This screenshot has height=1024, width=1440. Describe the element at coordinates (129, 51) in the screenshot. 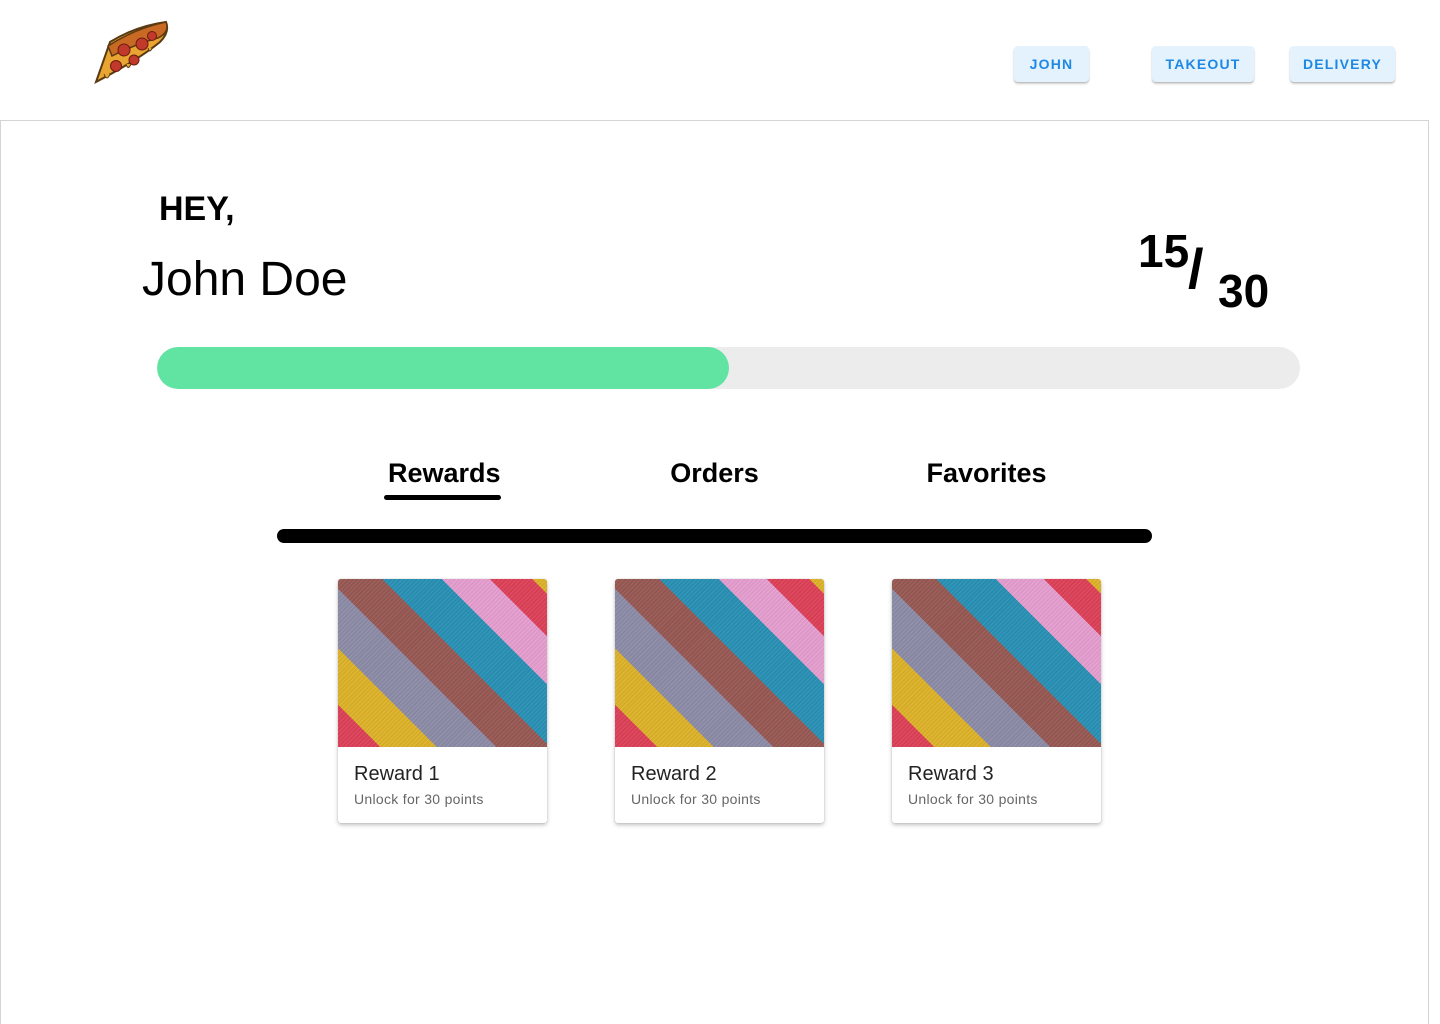

I see `pizza-logo-icon` at that location.